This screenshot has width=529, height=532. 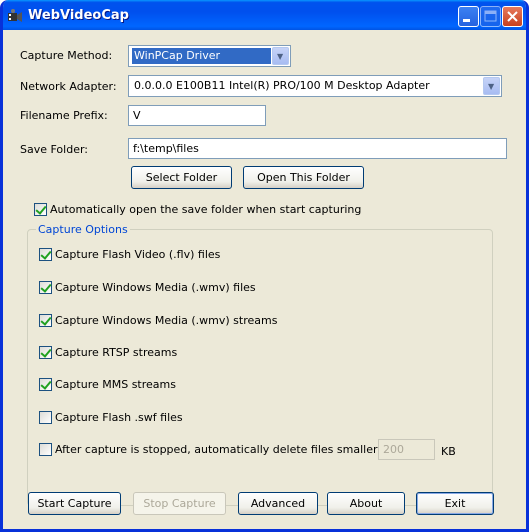 I want to click on maximize-button, so click(x=490, y=16).